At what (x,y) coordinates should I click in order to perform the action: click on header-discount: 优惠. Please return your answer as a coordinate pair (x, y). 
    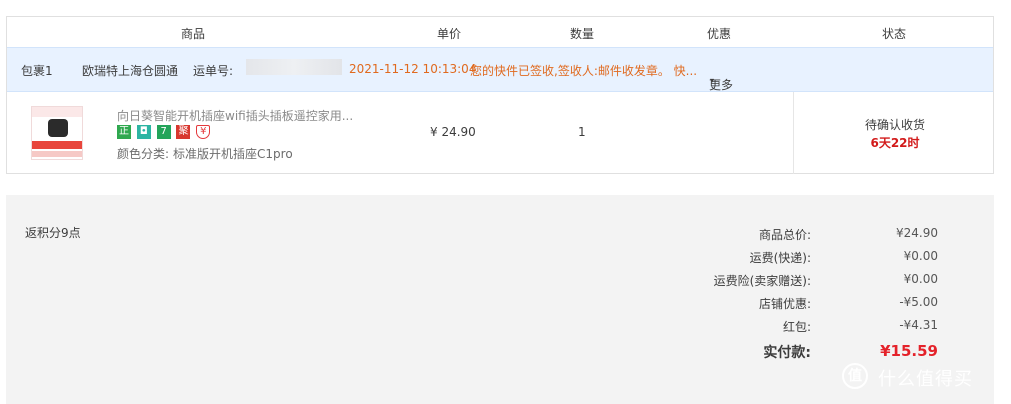
    Looking at the image, I should click on (719, 34).